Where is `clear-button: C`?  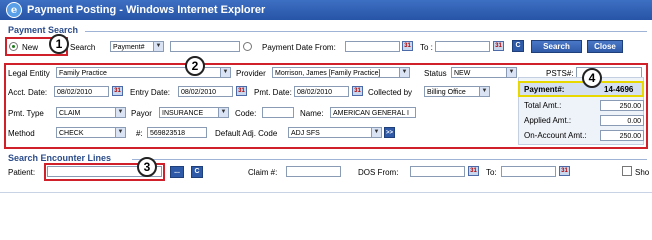
clear-button: C is located at coordinates (518, 46).